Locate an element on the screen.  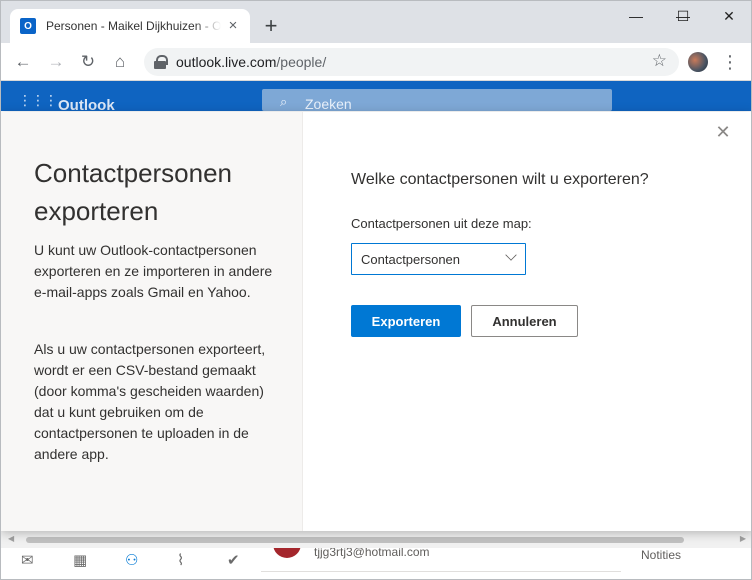
divider is located at coordinates (441, 571).